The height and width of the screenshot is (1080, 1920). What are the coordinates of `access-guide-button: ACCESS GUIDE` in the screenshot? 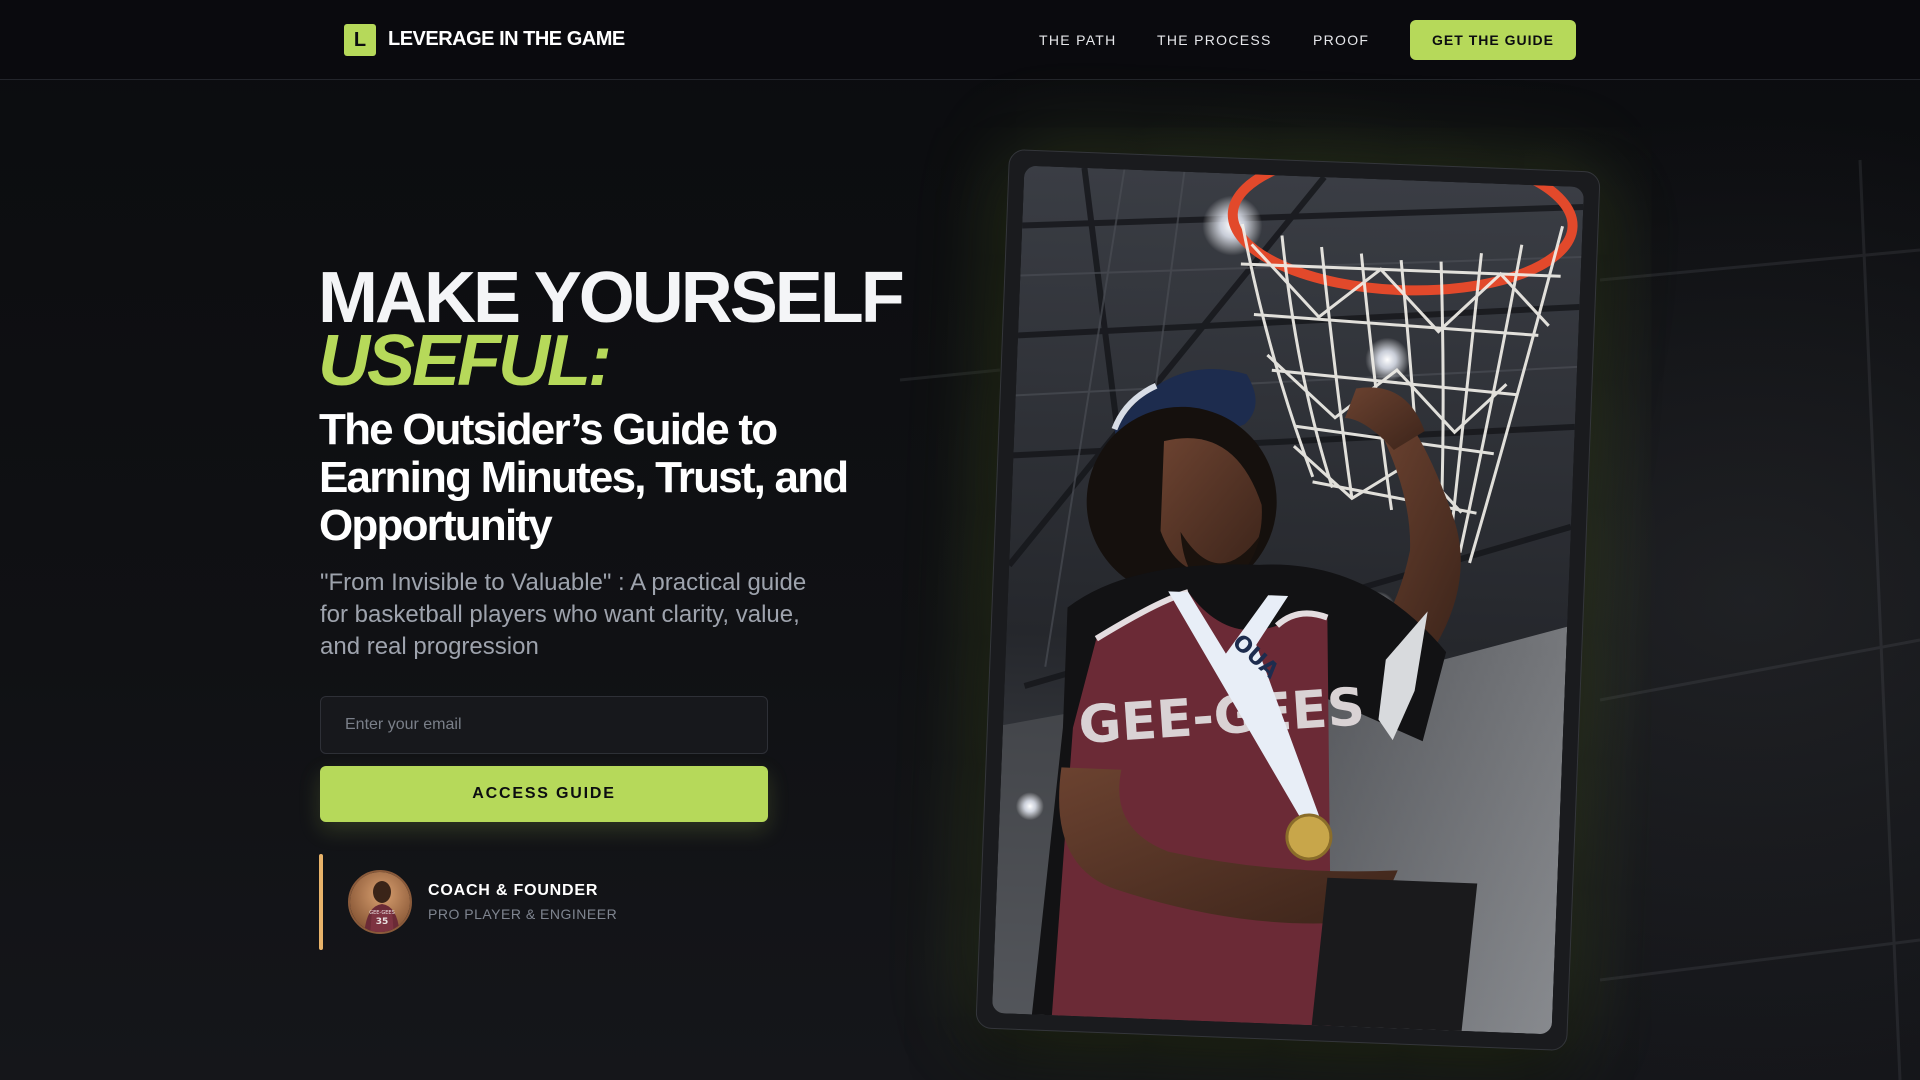 It's located at (544, 794).